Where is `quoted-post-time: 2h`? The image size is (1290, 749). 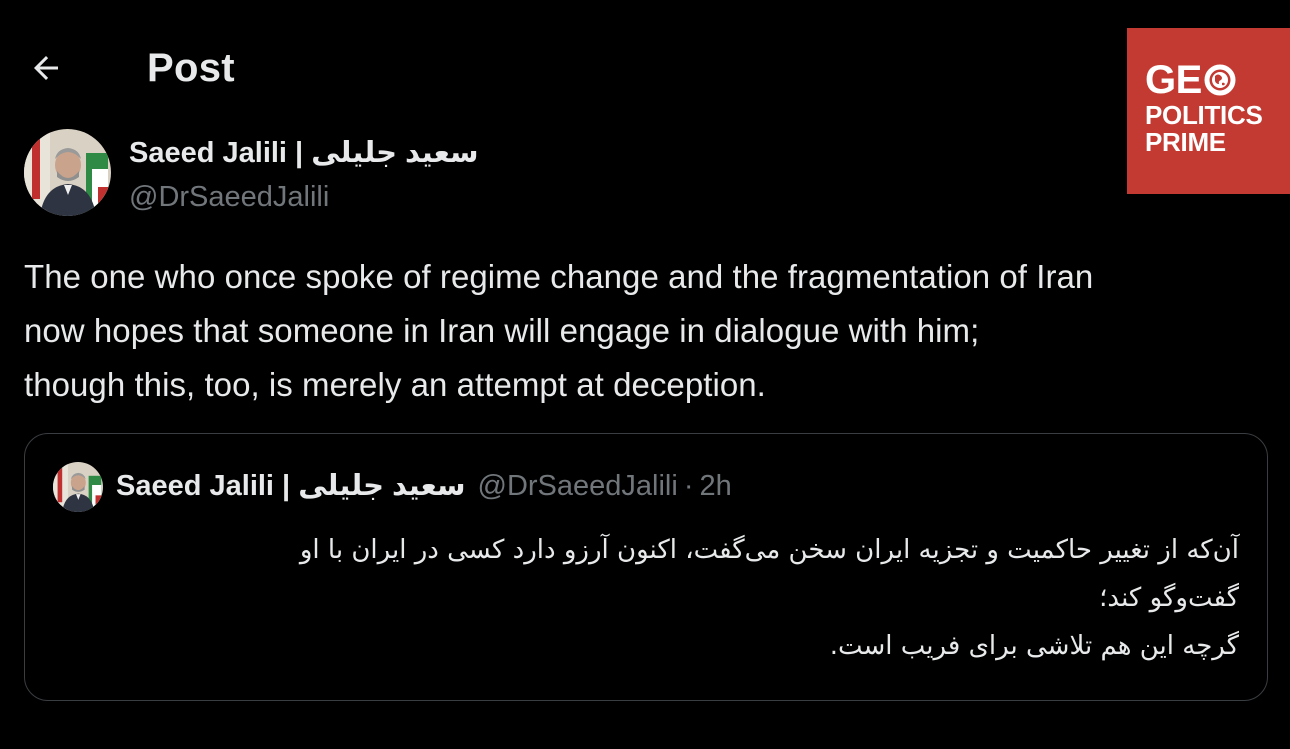
quoted-post-time: 2h is located at coordinates (715, 486).